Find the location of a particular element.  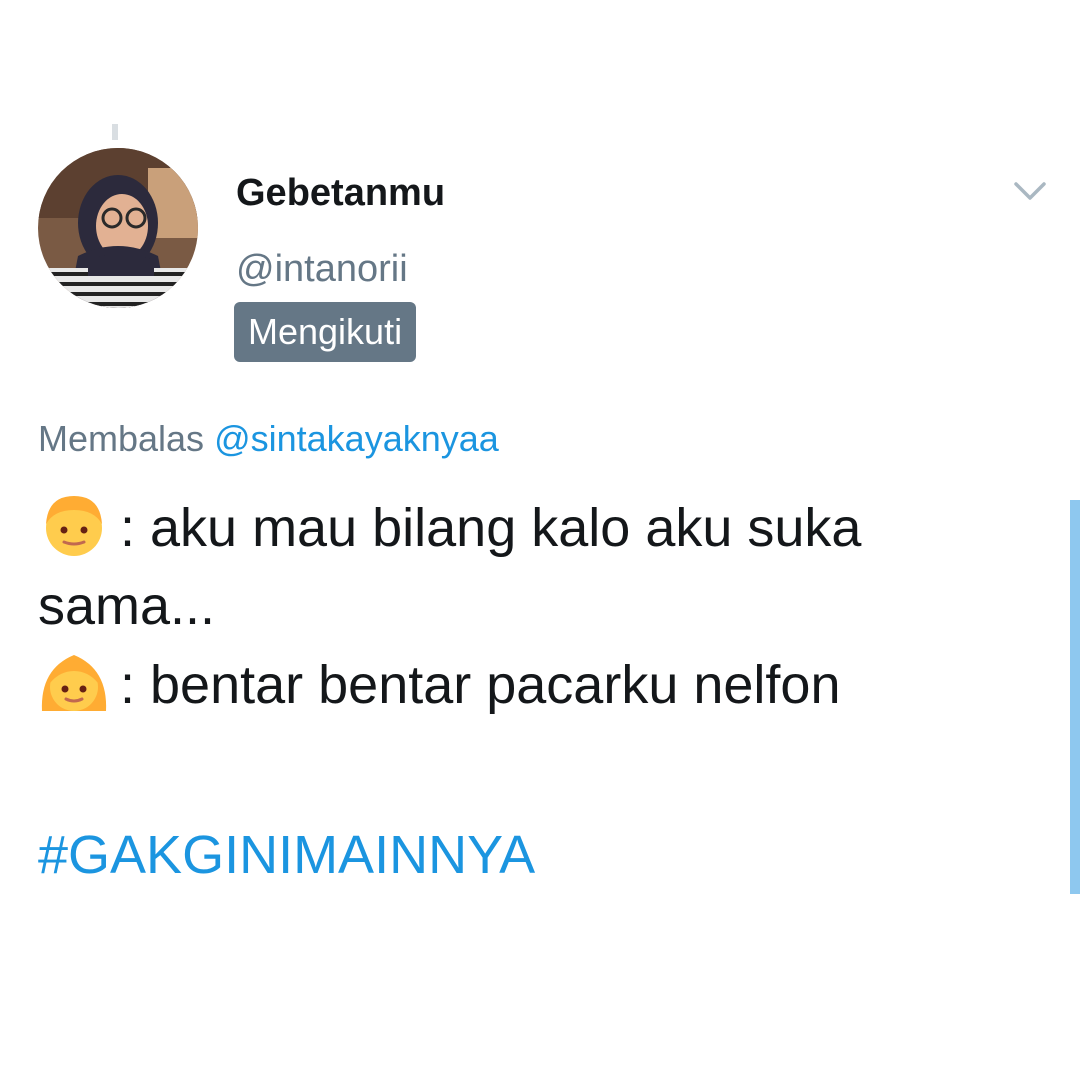

avatar-photo is located at coordinates (118, 228).